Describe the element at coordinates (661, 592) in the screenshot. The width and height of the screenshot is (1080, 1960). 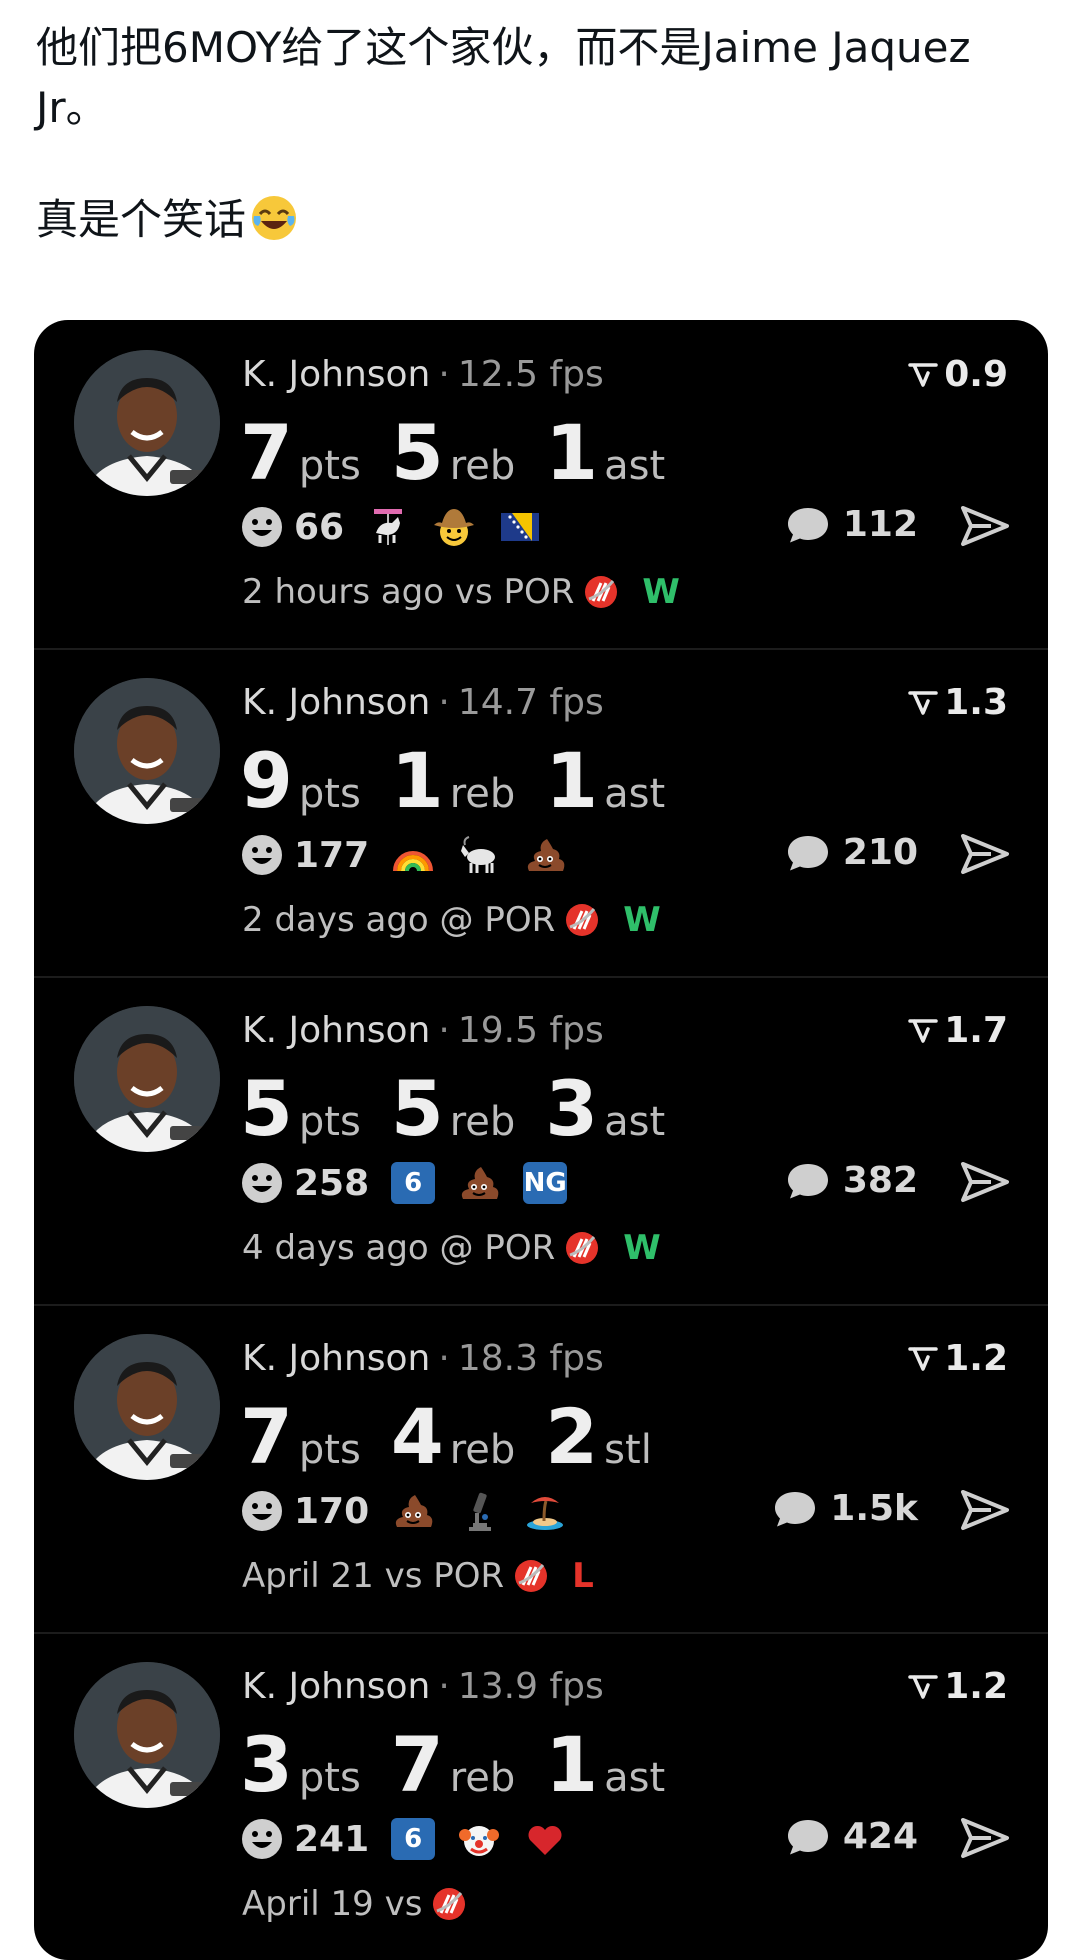
I see `game-result: W` at that location.